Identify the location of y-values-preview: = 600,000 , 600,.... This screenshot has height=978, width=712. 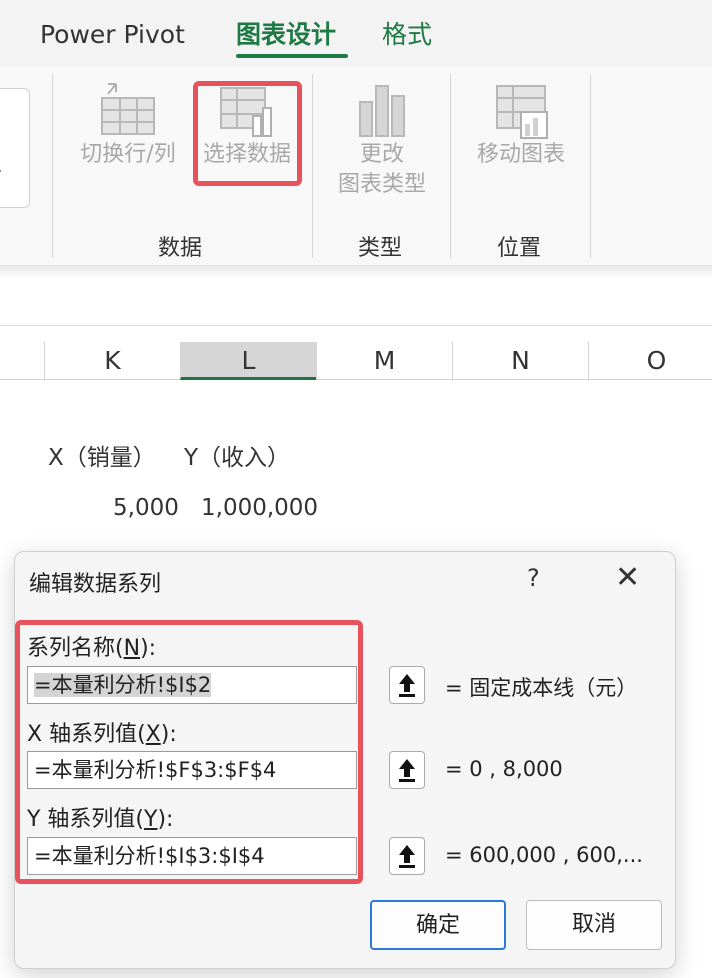
(544, 855).